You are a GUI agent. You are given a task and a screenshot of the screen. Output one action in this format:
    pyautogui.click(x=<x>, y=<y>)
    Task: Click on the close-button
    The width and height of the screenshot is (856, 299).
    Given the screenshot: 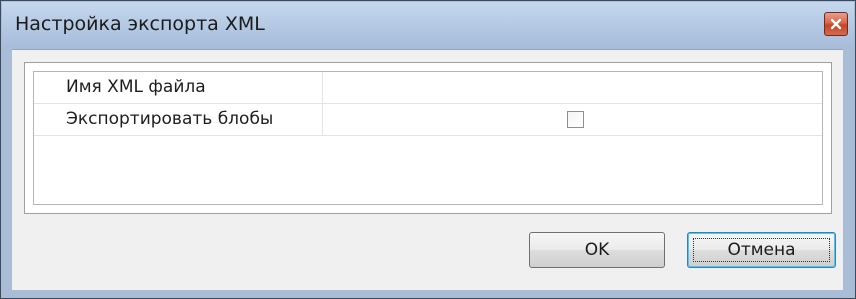 What is the action you would take?
    pyautogui.click(x=836, y=24)
    